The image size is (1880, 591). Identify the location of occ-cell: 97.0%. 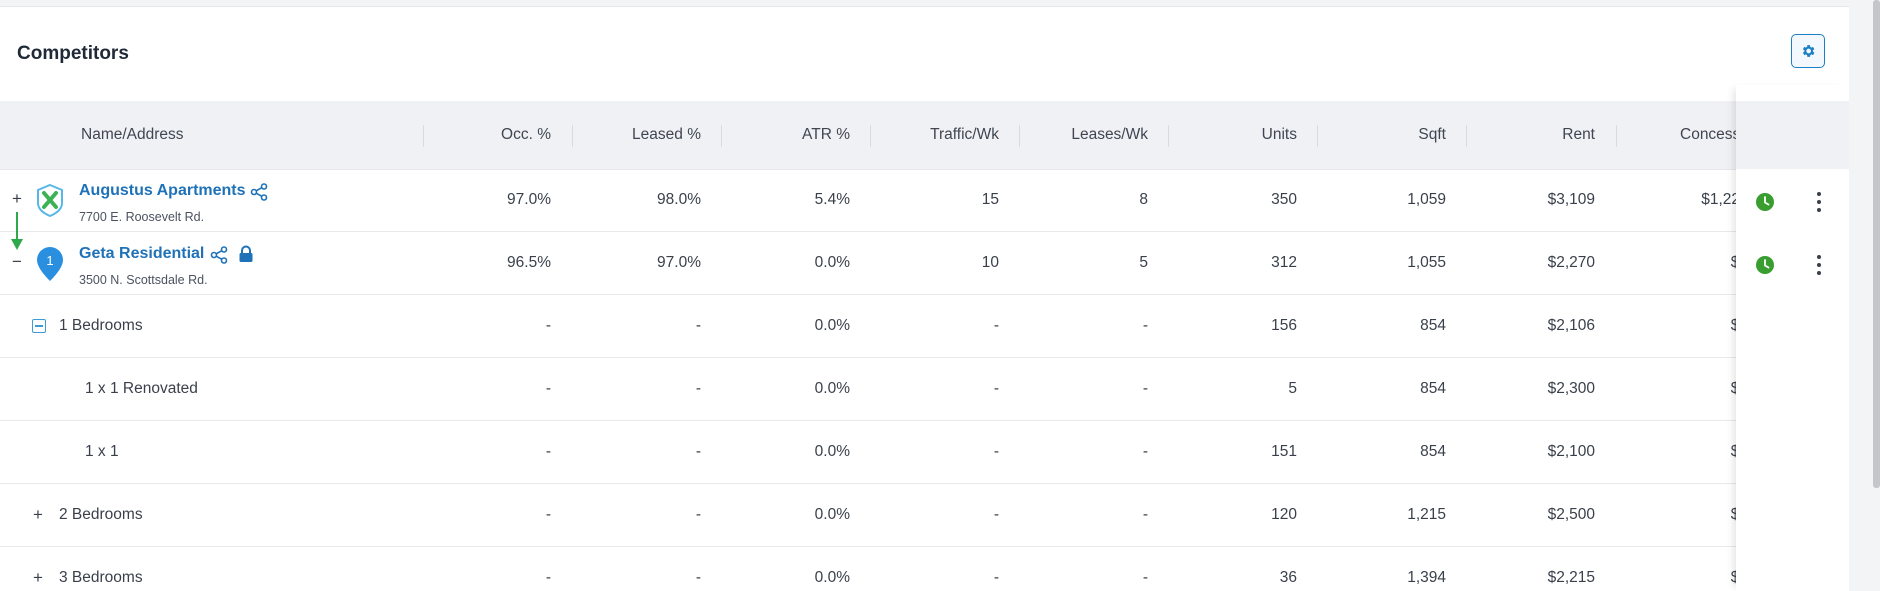
(529, 199).